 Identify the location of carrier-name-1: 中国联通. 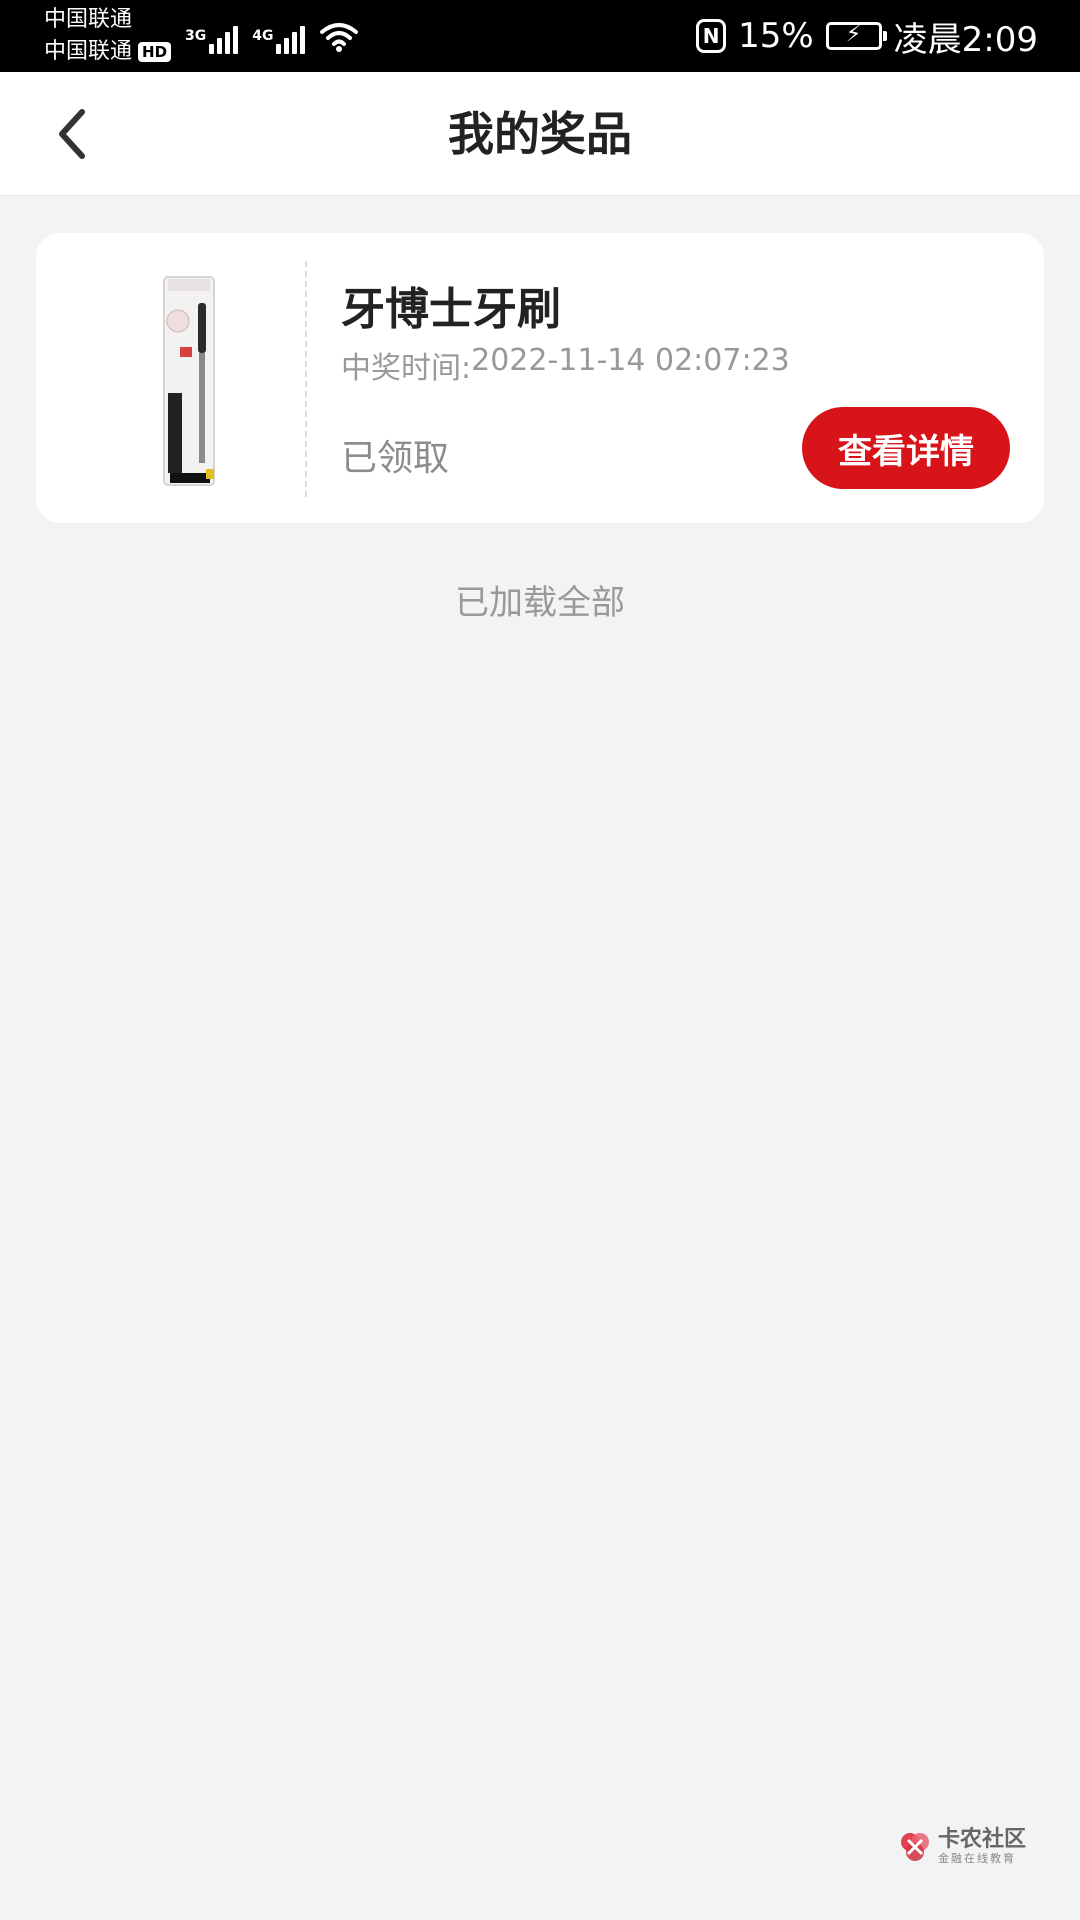
(88, 19).